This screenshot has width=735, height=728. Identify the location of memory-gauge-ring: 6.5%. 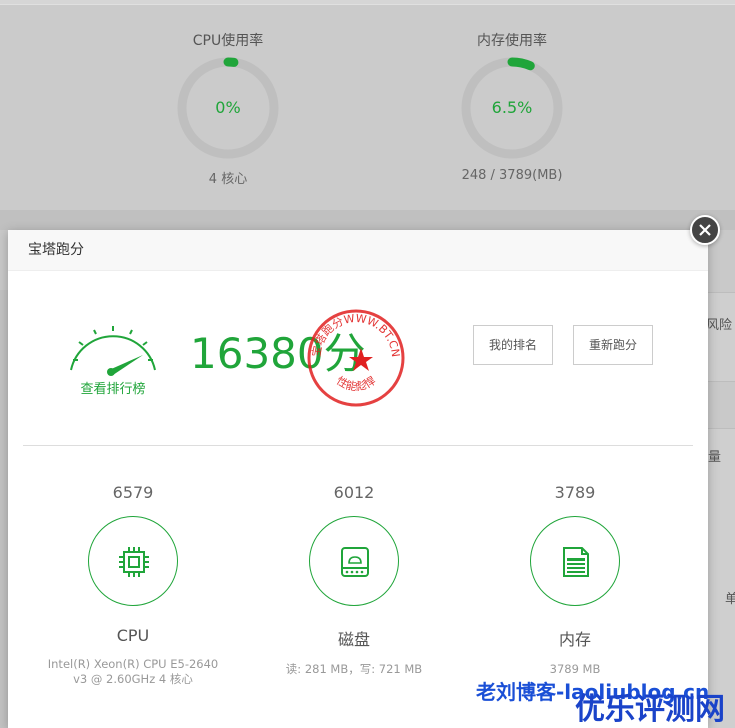
(512, 108).